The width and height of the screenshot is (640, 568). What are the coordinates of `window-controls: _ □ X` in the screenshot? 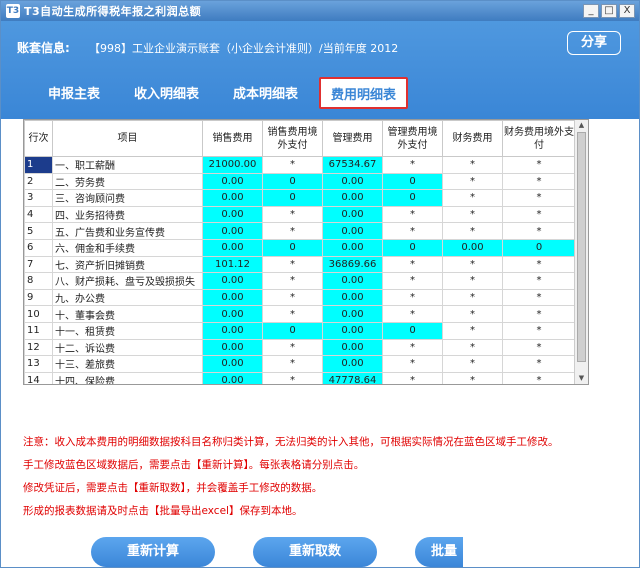 It's located at (609, 11).